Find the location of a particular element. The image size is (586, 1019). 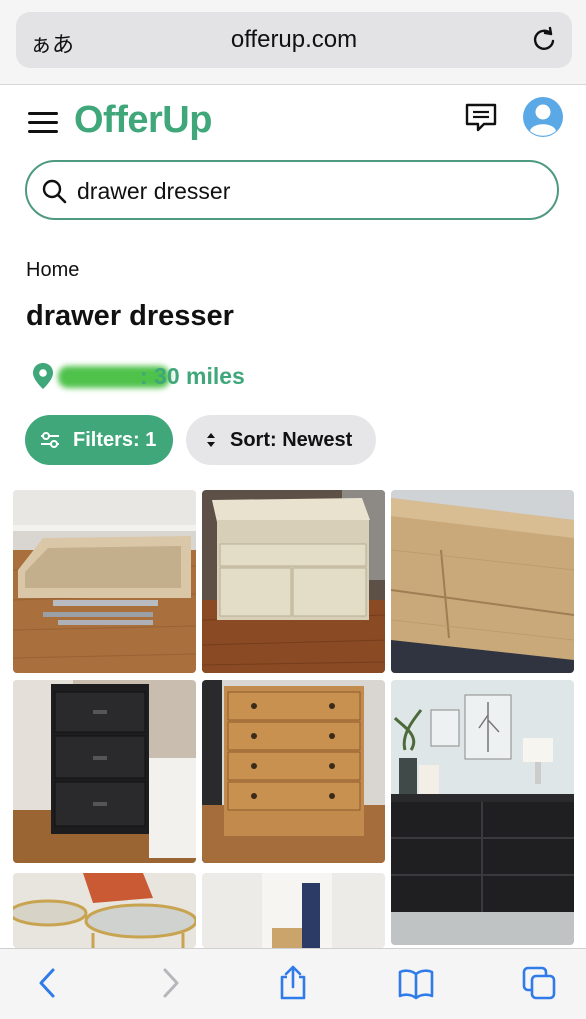

menu-icon is located at coordinates (43, 123).